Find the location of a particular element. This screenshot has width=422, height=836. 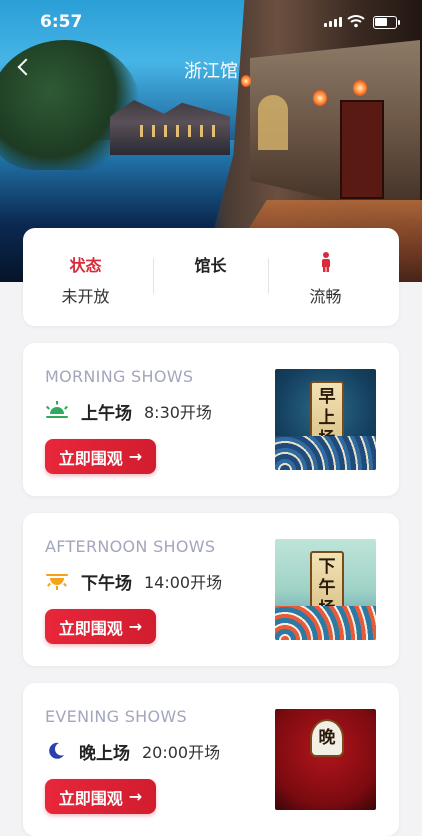

curator-label: 馆长 is located at coordinates (210, 265).